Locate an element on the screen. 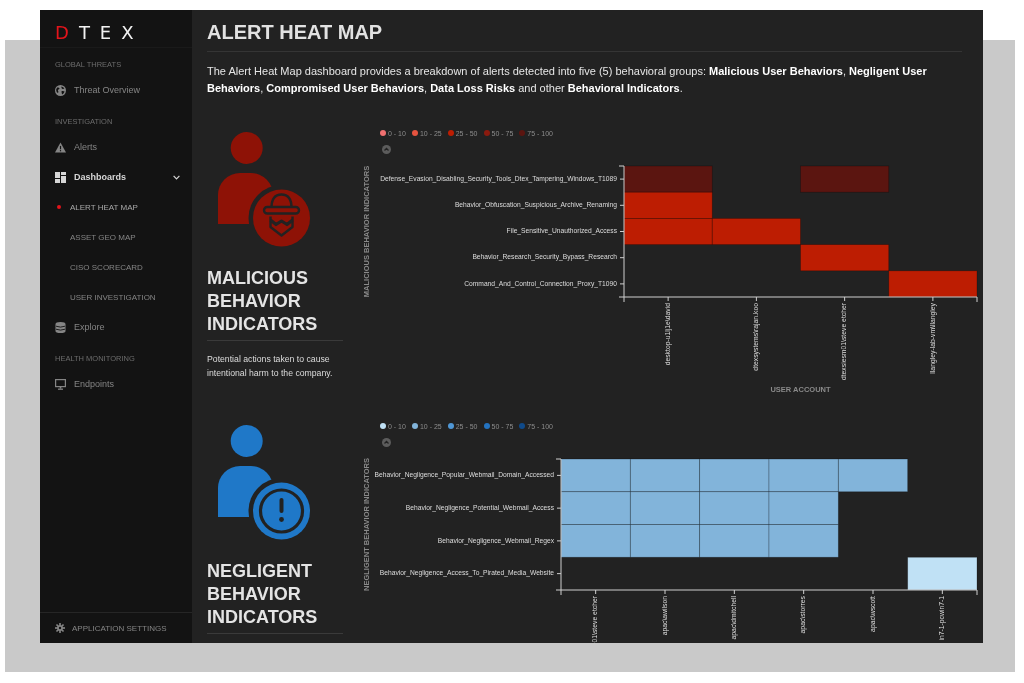 Image resolution: width=1024 pixels, height=683 pixels. user-warning-icon is located at coordinates (264, 482).